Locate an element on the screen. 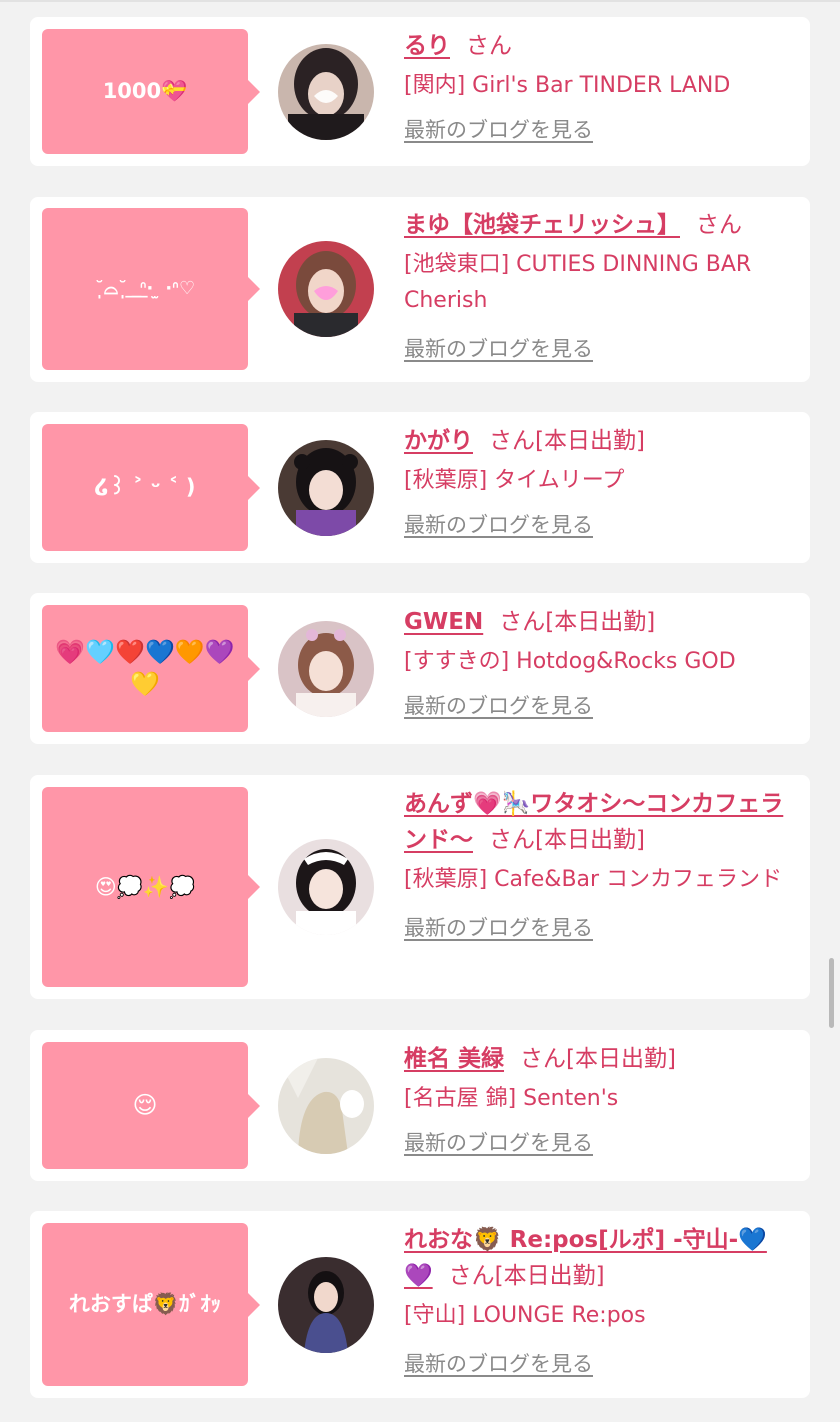  scrollbar is located at coordinates (831, 993).